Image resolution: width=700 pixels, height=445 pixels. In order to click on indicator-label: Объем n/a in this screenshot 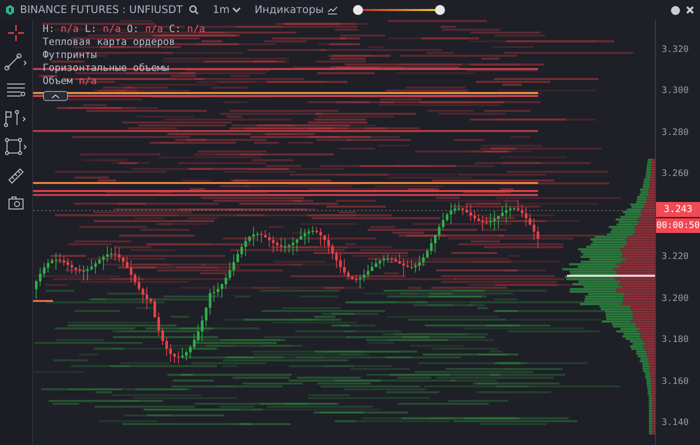, I will do `click(69, 81)`.